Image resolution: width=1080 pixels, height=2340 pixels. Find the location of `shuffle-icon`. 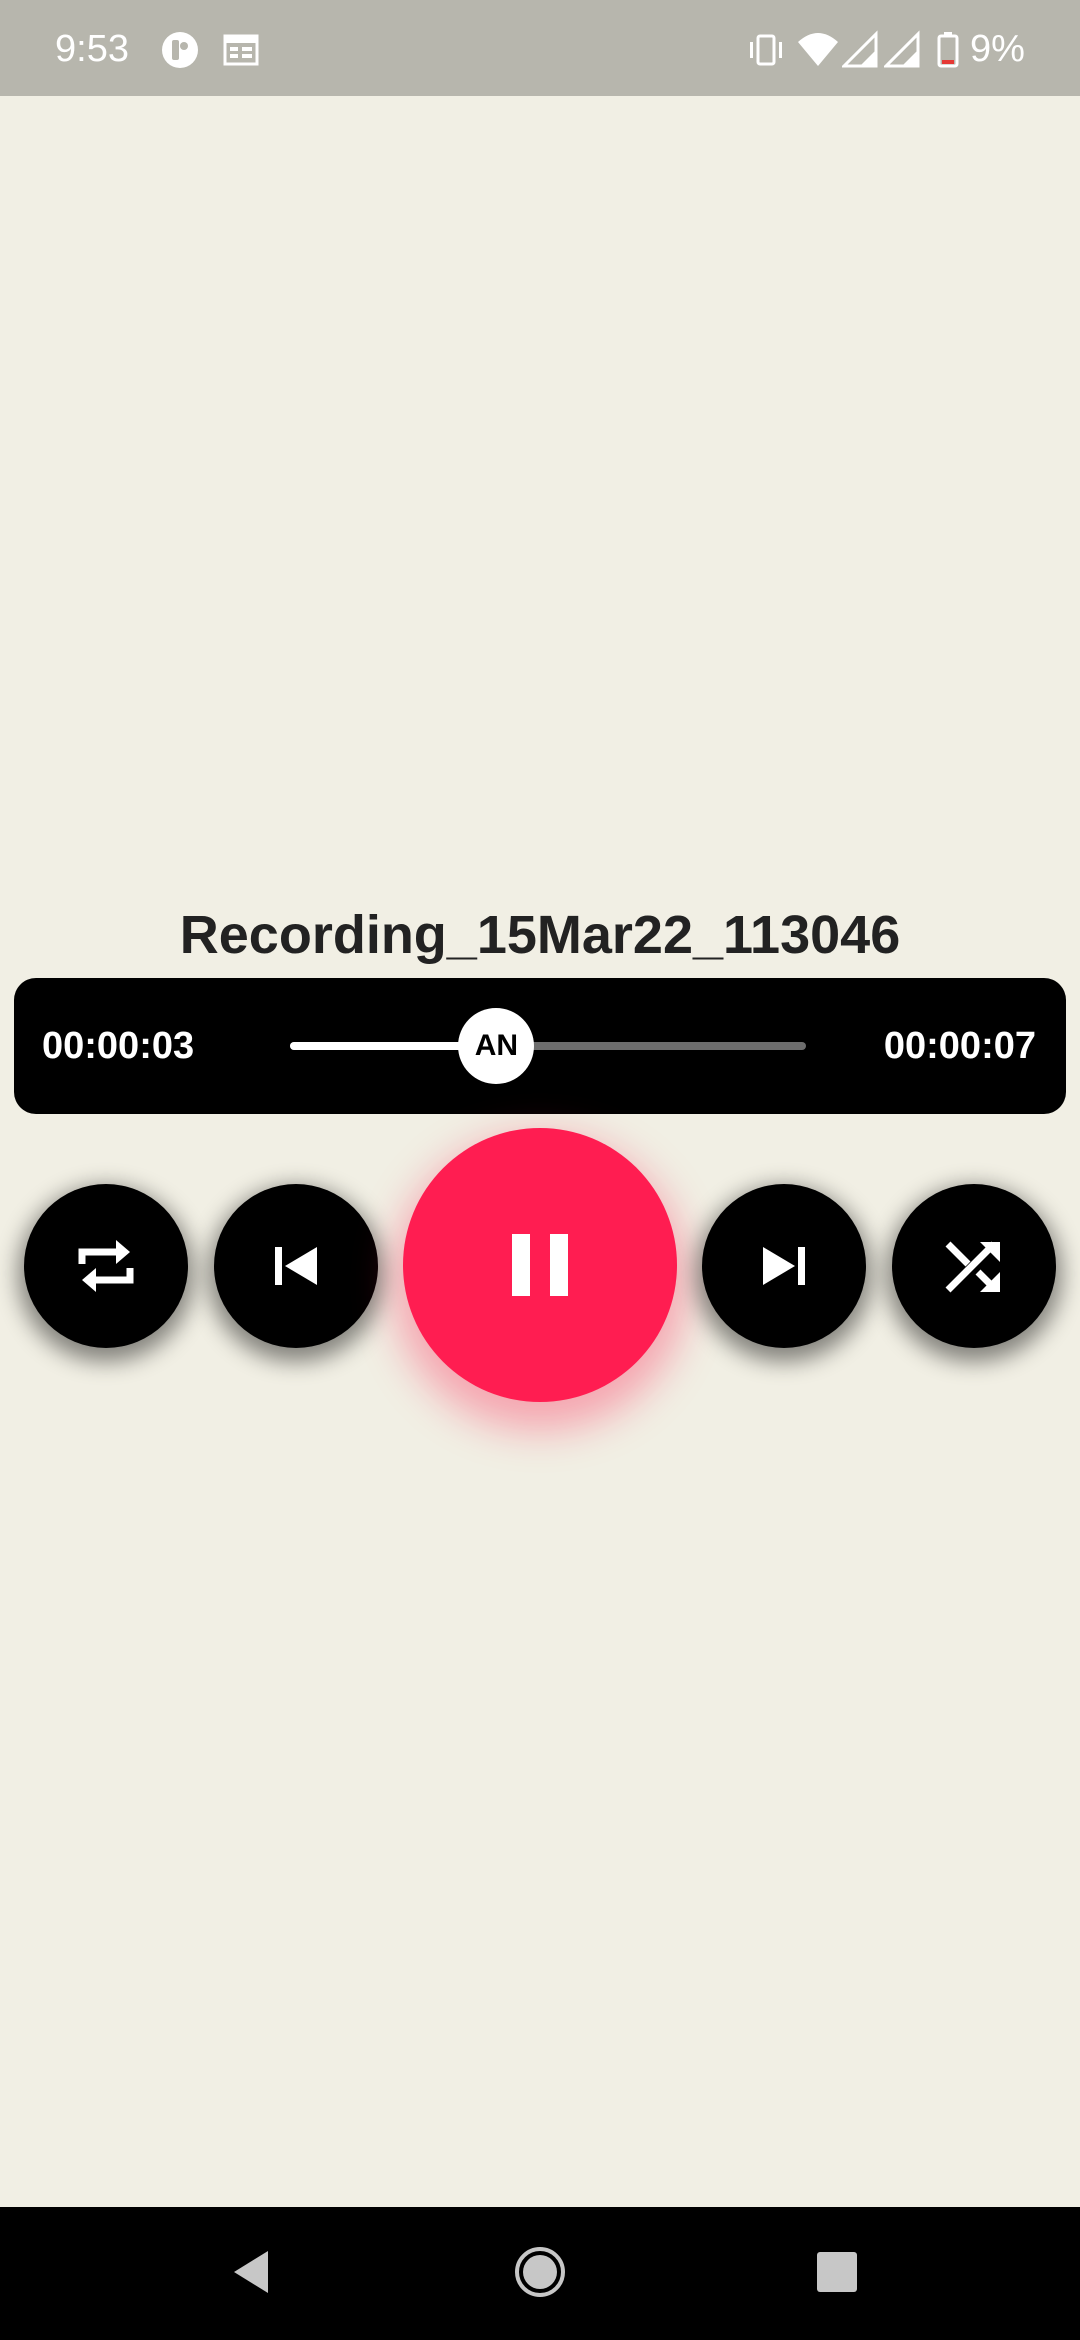

shuffle-icon is located at coordinates (974, 1266).